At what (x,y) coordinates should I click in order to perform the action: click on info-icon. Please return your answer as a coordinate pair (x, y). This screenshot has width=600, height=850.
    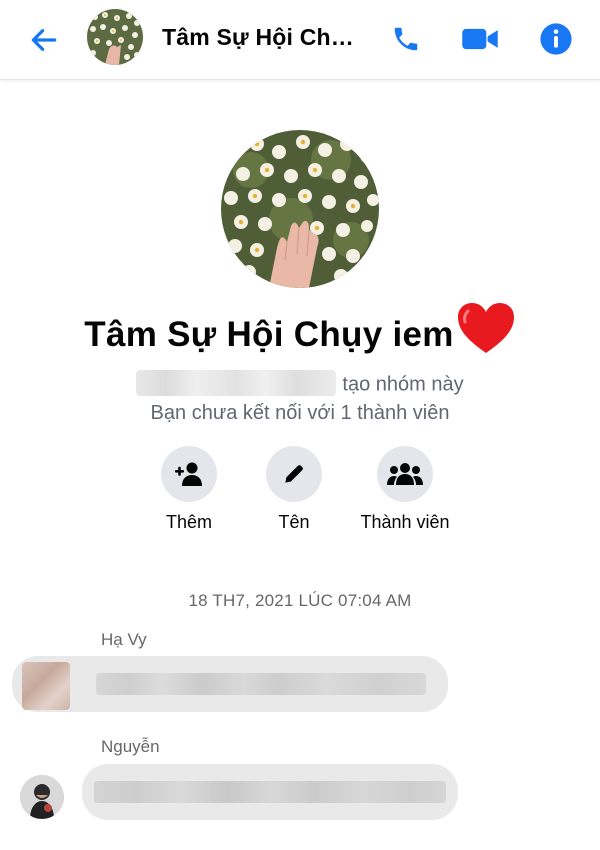
    Looking at the image, I should click on (556, 39).